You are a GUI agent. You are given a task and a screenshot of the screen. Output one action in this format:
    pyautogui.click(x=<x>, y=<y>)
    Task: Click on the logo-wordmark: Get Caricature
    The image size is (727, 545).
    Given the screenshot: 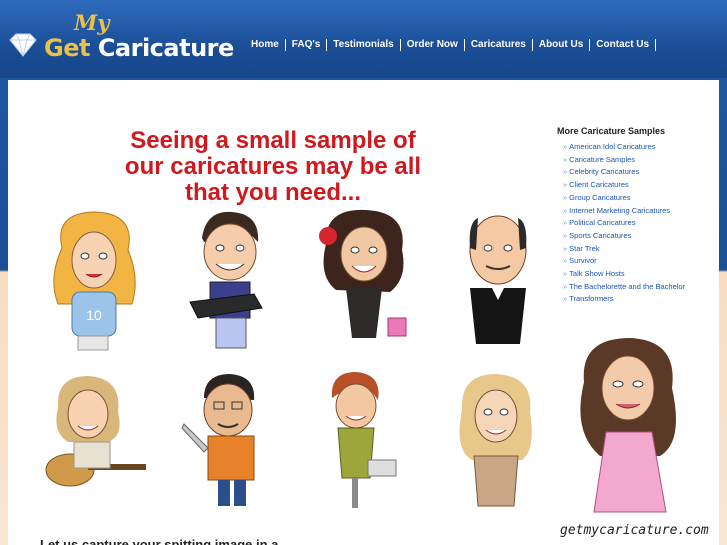 What is the action you would take?
    pyautogui.click(x=139, y=48)
    